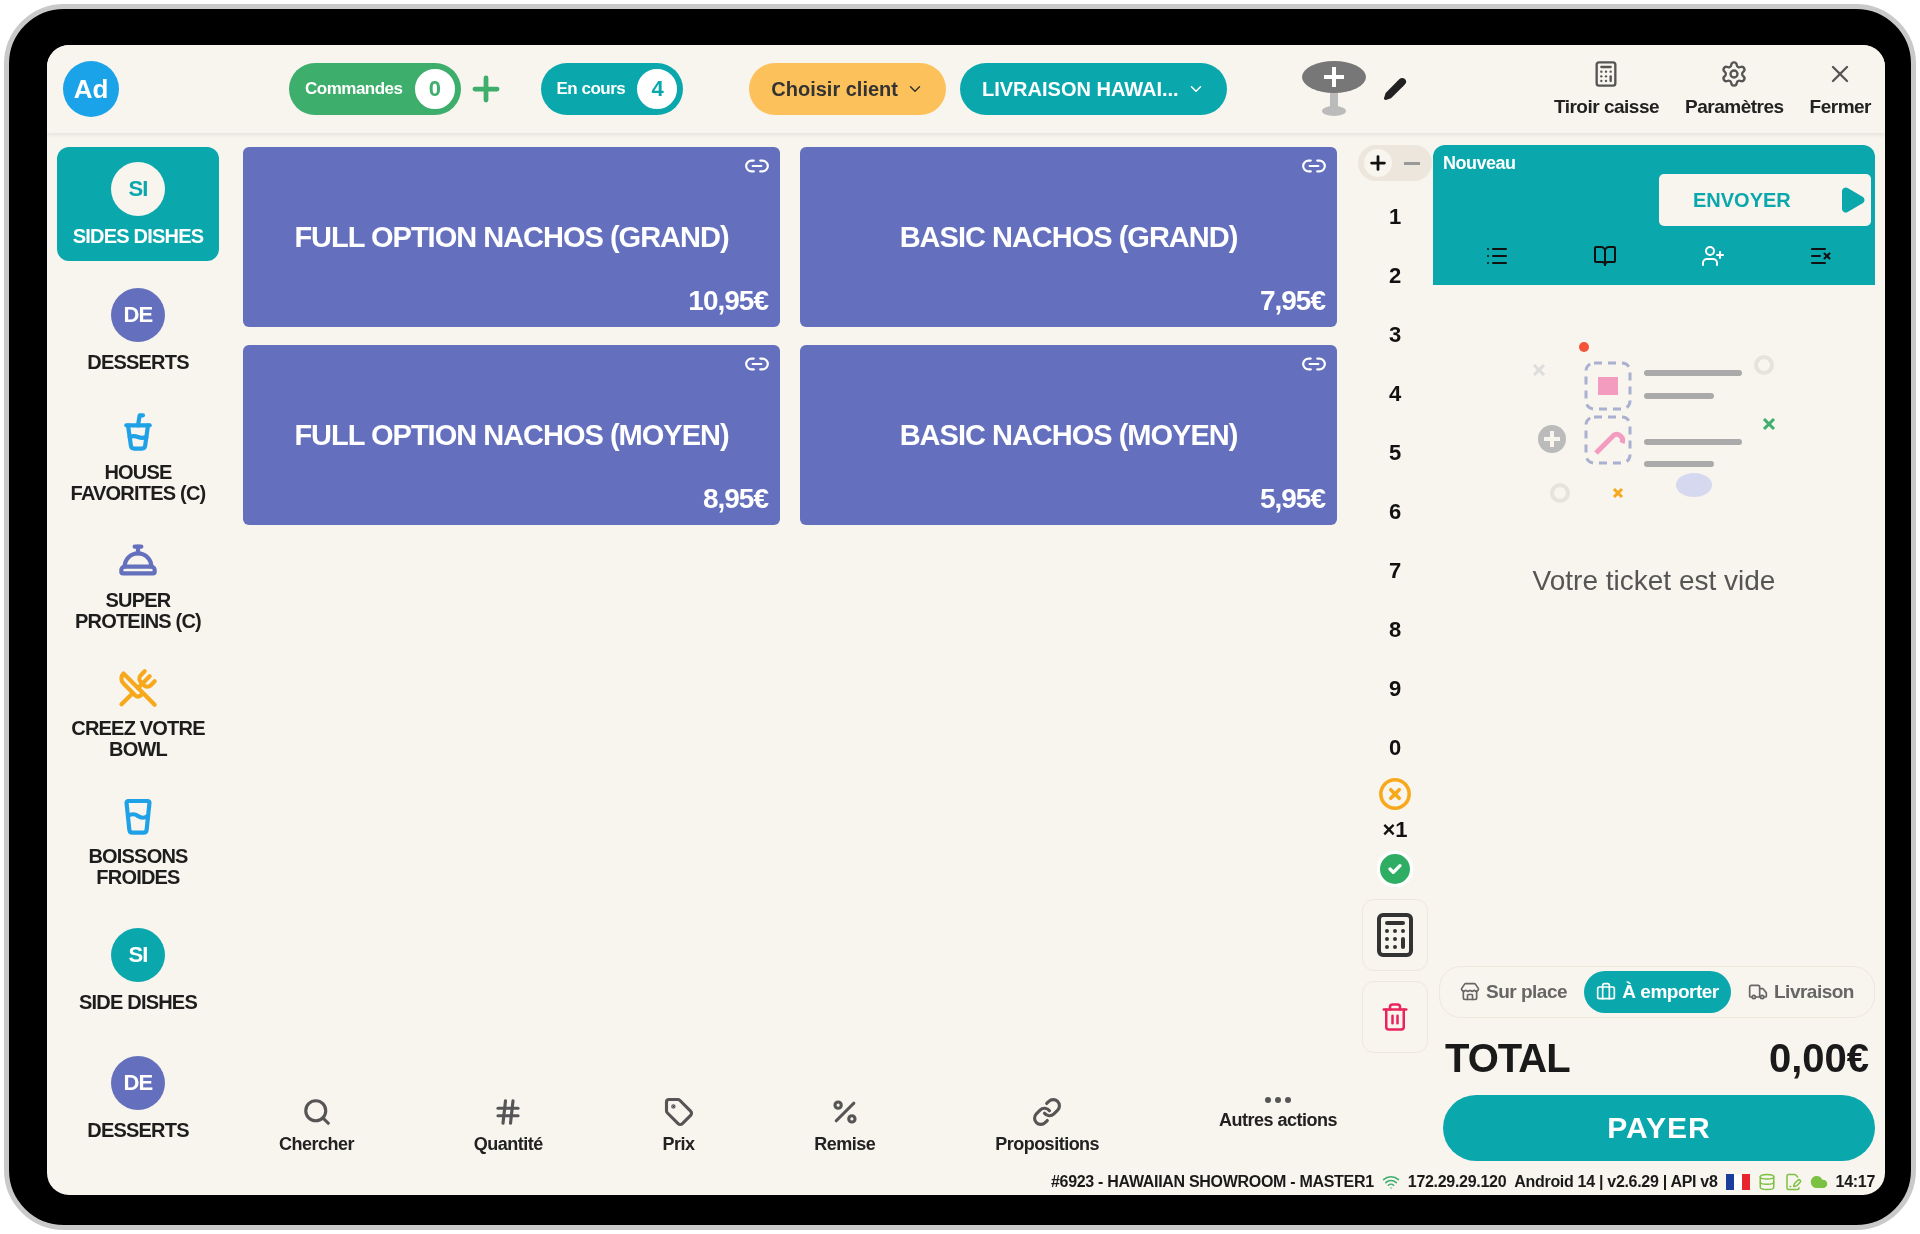 The width and height of the screenshot is (1920, 1234). I want to click on delete-button, so click(1395, 1017).